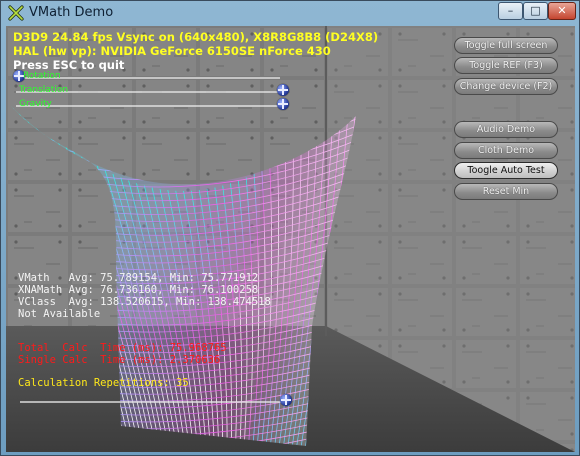 The width and height of the screenshot is (580, 456). I want to click on maximize-icon: □, so click(535, 10).